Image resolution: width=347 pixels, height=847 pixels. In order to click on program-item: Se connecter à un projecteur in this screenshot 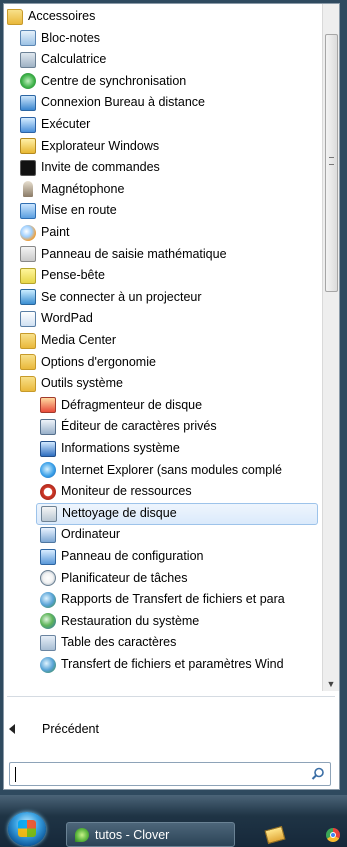, I will do `click(111, 297)`.